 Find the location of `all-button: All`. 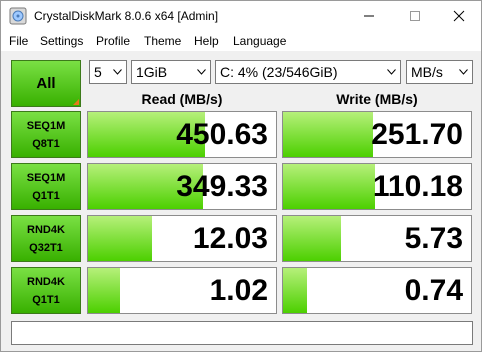

all-button: All is located at coordinates (46, 83).